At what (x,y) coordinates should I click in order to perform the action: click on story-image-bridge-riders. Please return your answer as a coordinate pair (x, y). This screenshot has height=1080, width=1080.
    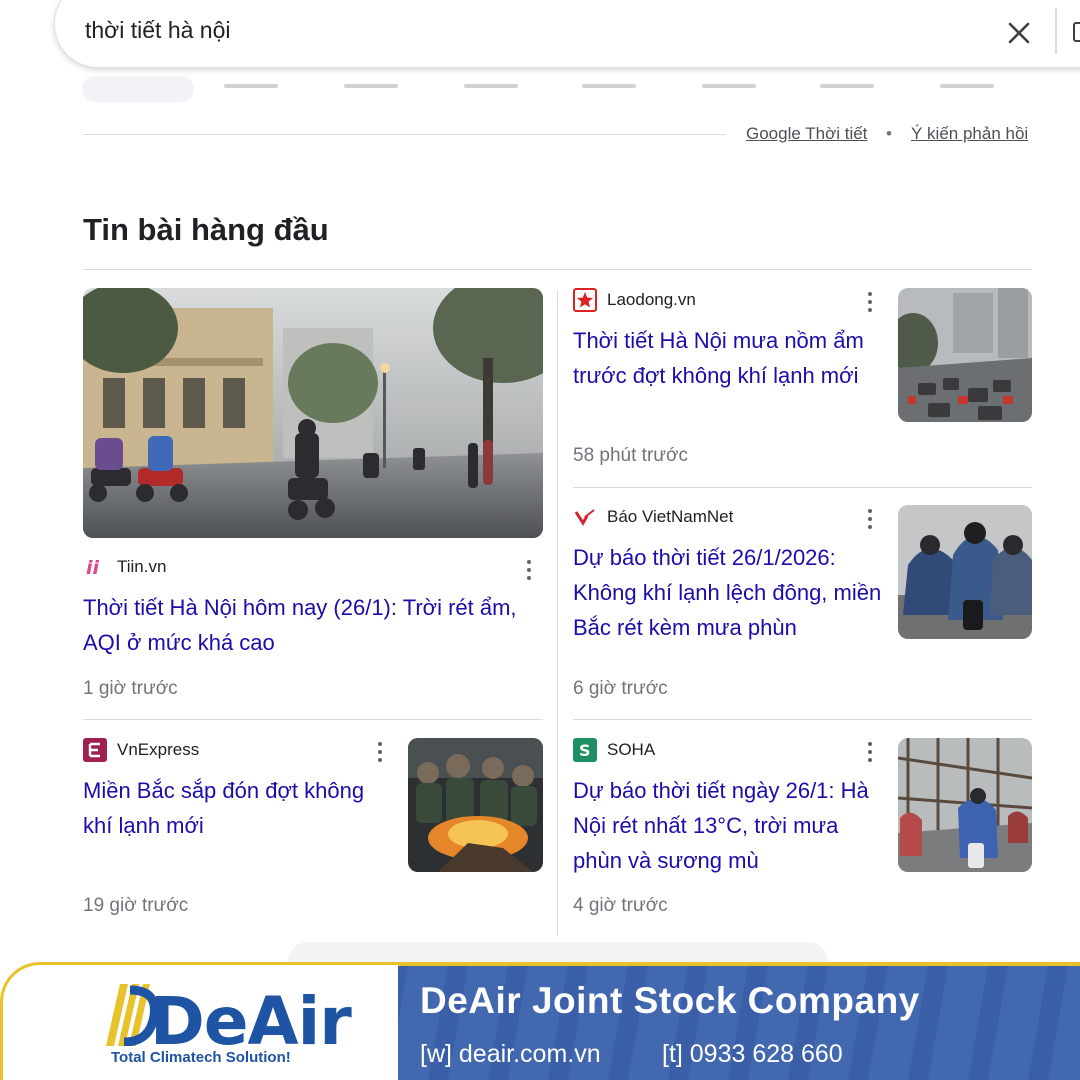
    Looking at the image, I should click on (965, 805).